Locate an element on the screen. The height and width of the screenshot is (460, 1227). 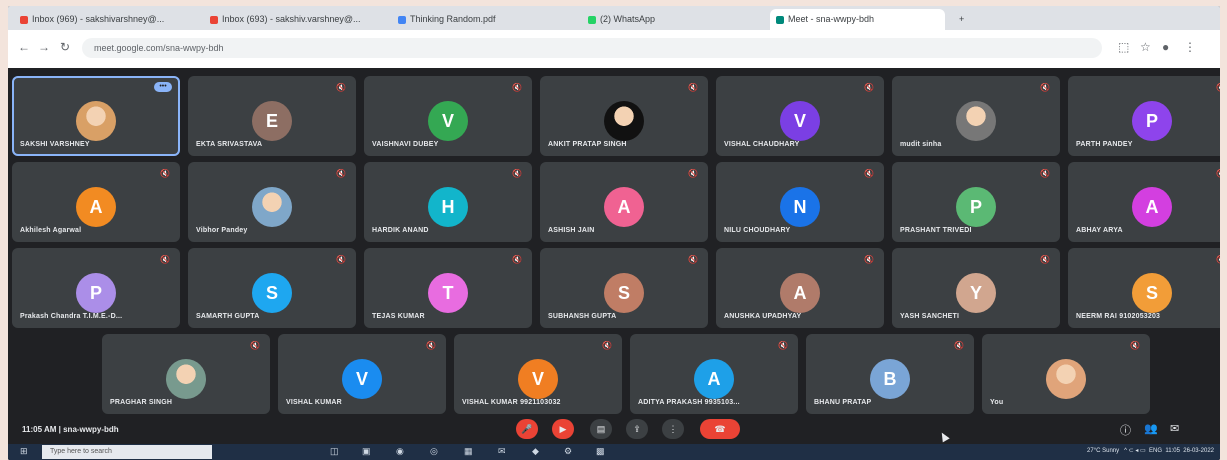
file-explorer-icon: ▣ is located at coordinates (366, 451).